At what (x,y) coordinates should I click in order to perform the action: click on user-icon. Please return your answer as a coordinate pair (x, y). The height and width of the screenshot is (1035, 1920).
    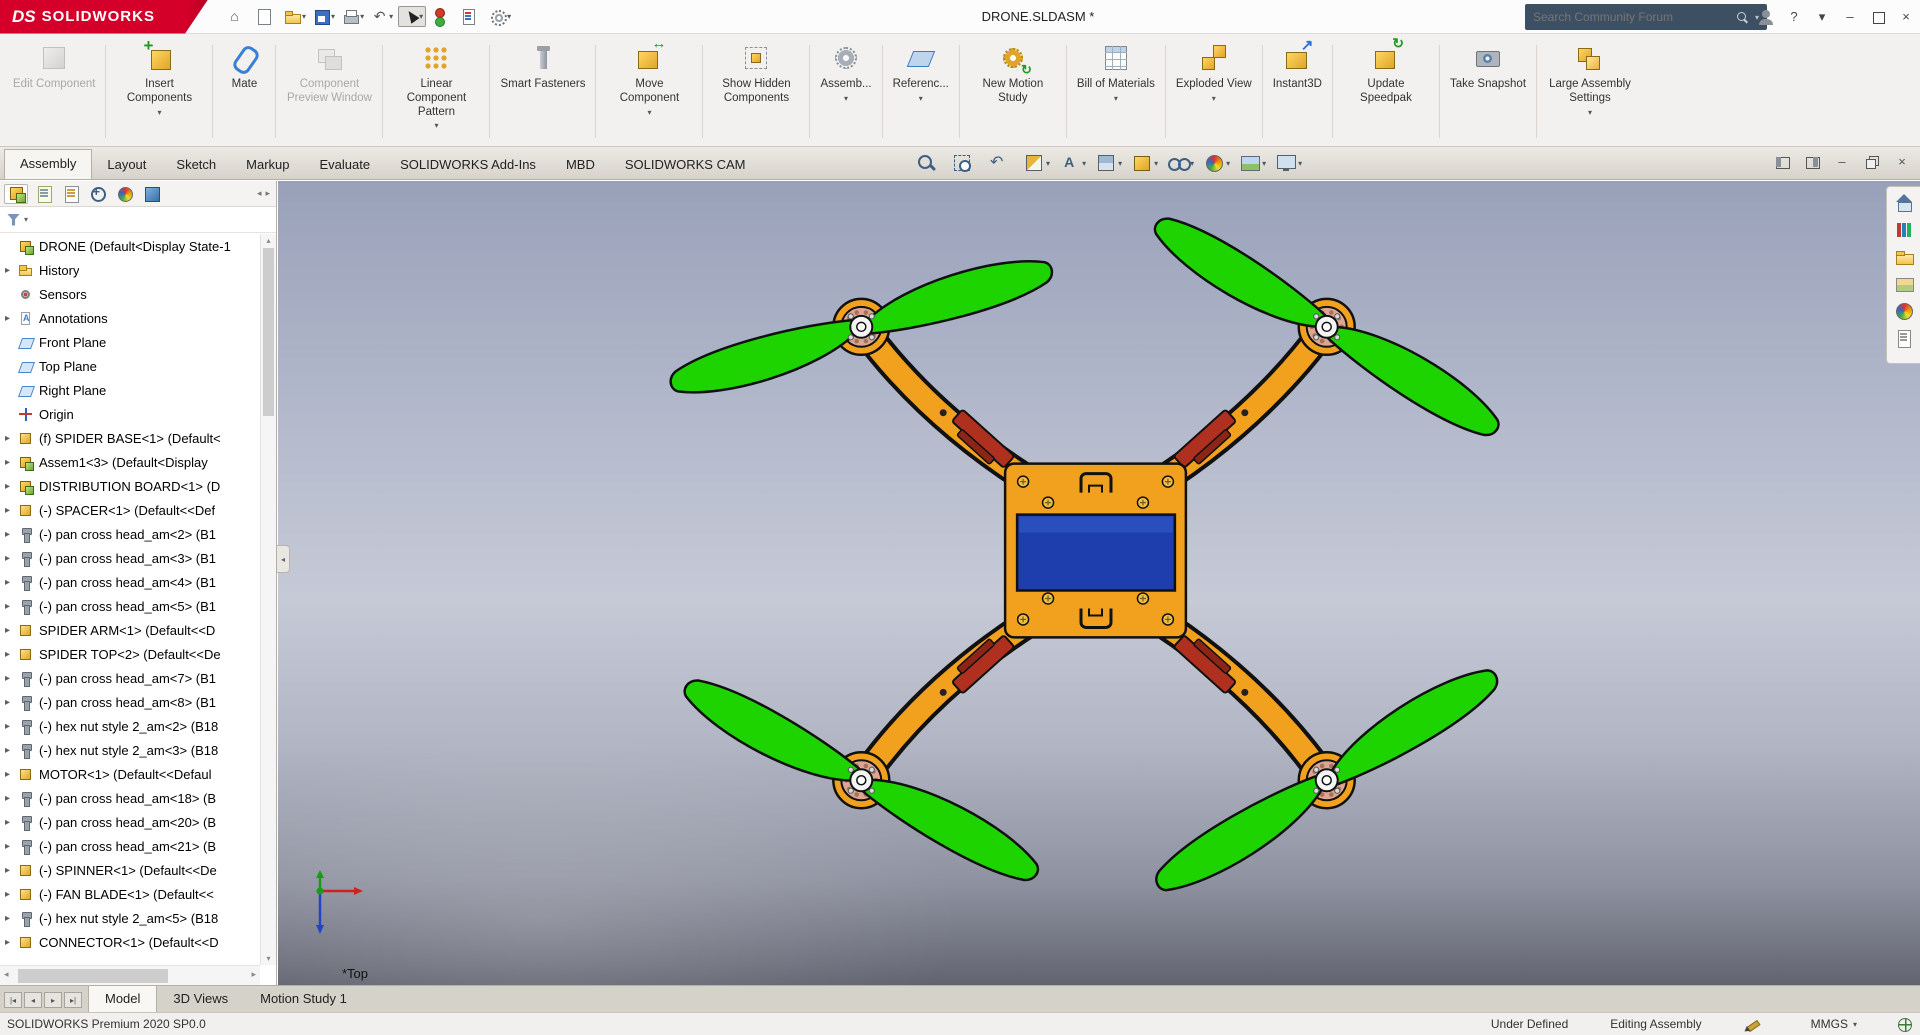
    Looking at the image, I should click on (1766, 17).